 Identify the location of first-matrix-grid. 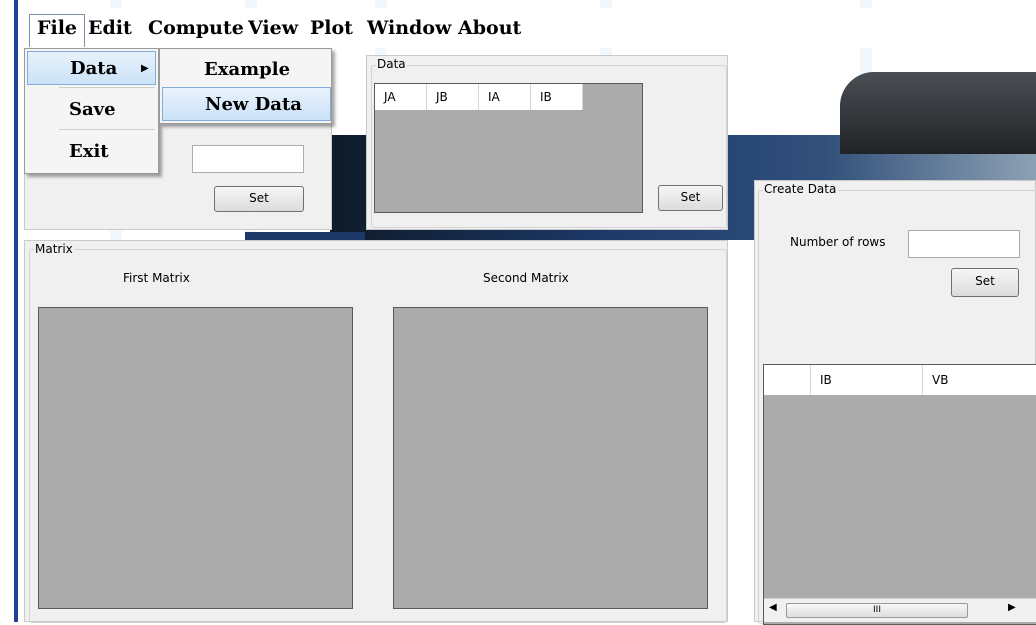
(195, 458).